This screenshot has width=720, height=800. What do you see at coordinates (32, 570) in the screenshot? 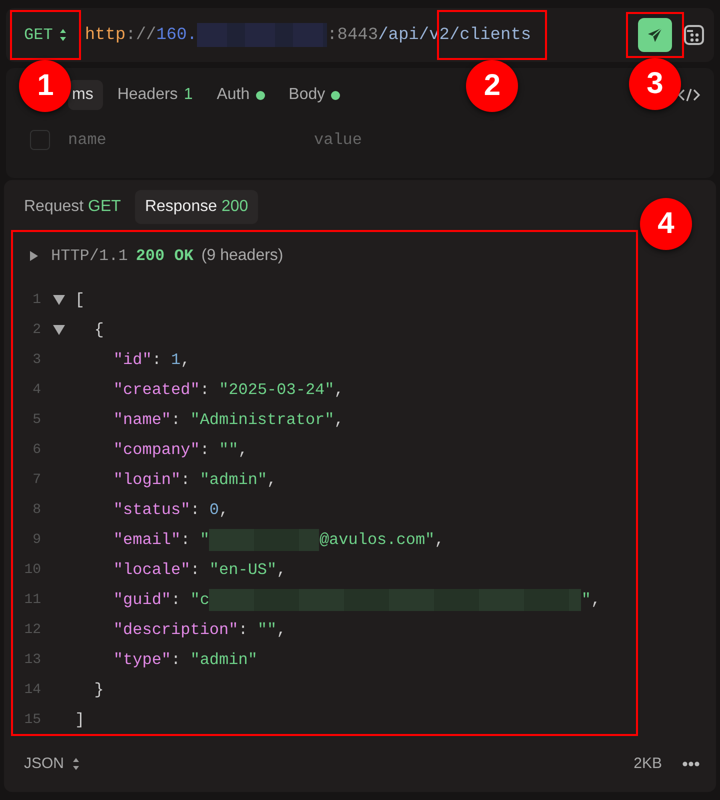
I see `line-number: 10` at bounding box center [32, 570].